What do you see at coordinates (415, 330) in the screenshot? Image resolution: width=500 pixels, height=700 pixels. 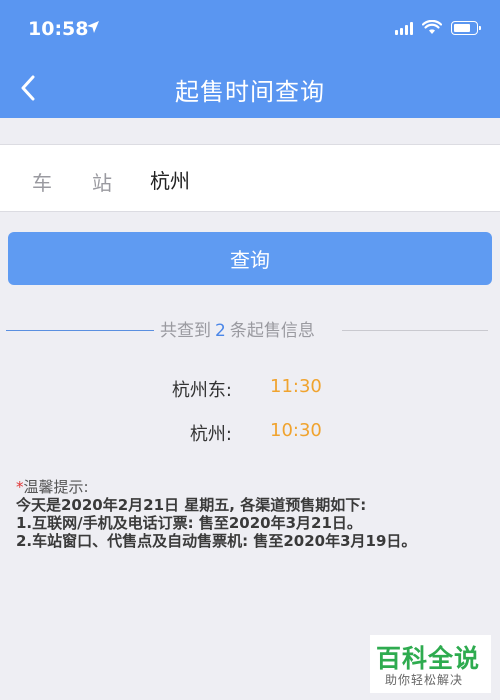 I see `divider-right` at bounding box center [415, 330].